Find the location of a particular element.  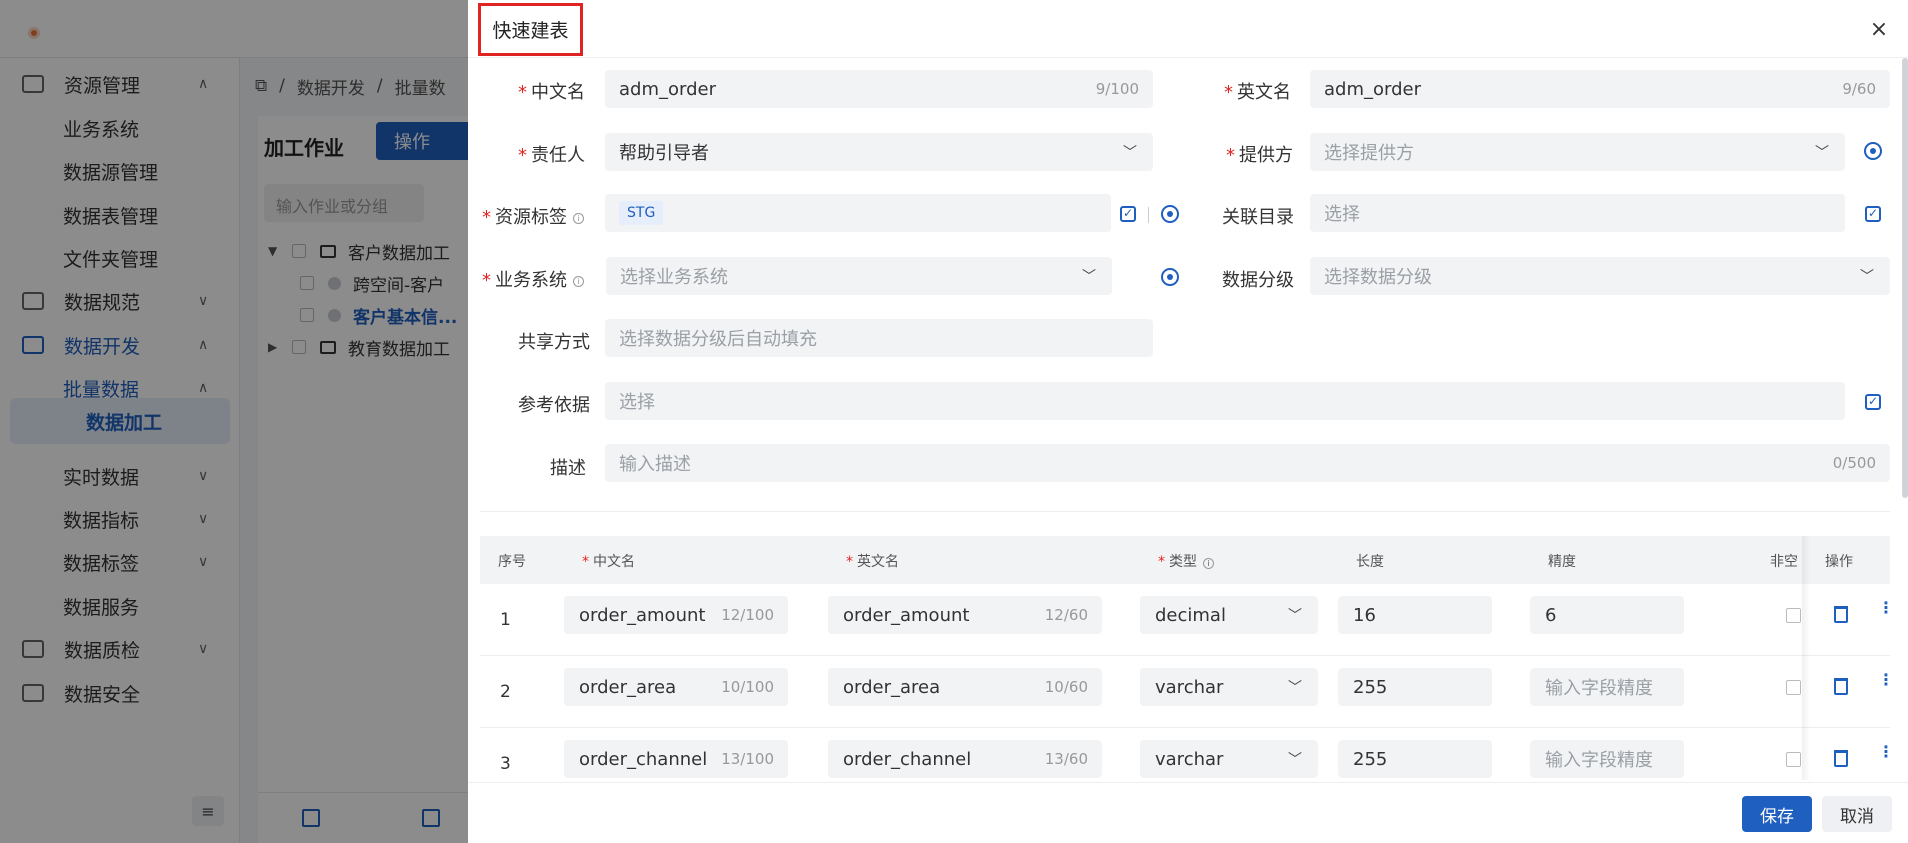

cn-name-input: adm_order 9/100 is located at coordinates (879, 89).